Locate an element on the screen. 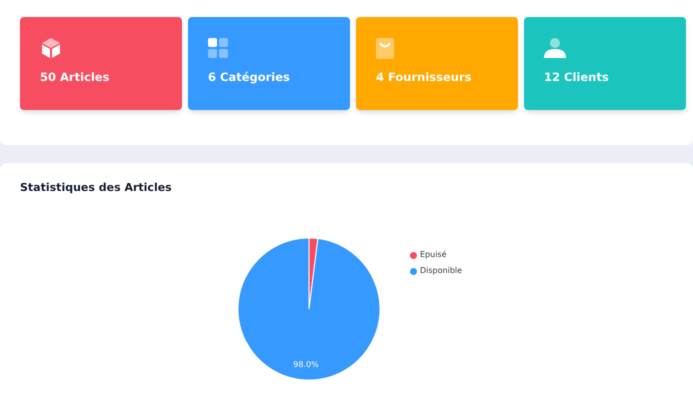  card-label: 4 Fournisseurs is located at coordinates (424, 77).